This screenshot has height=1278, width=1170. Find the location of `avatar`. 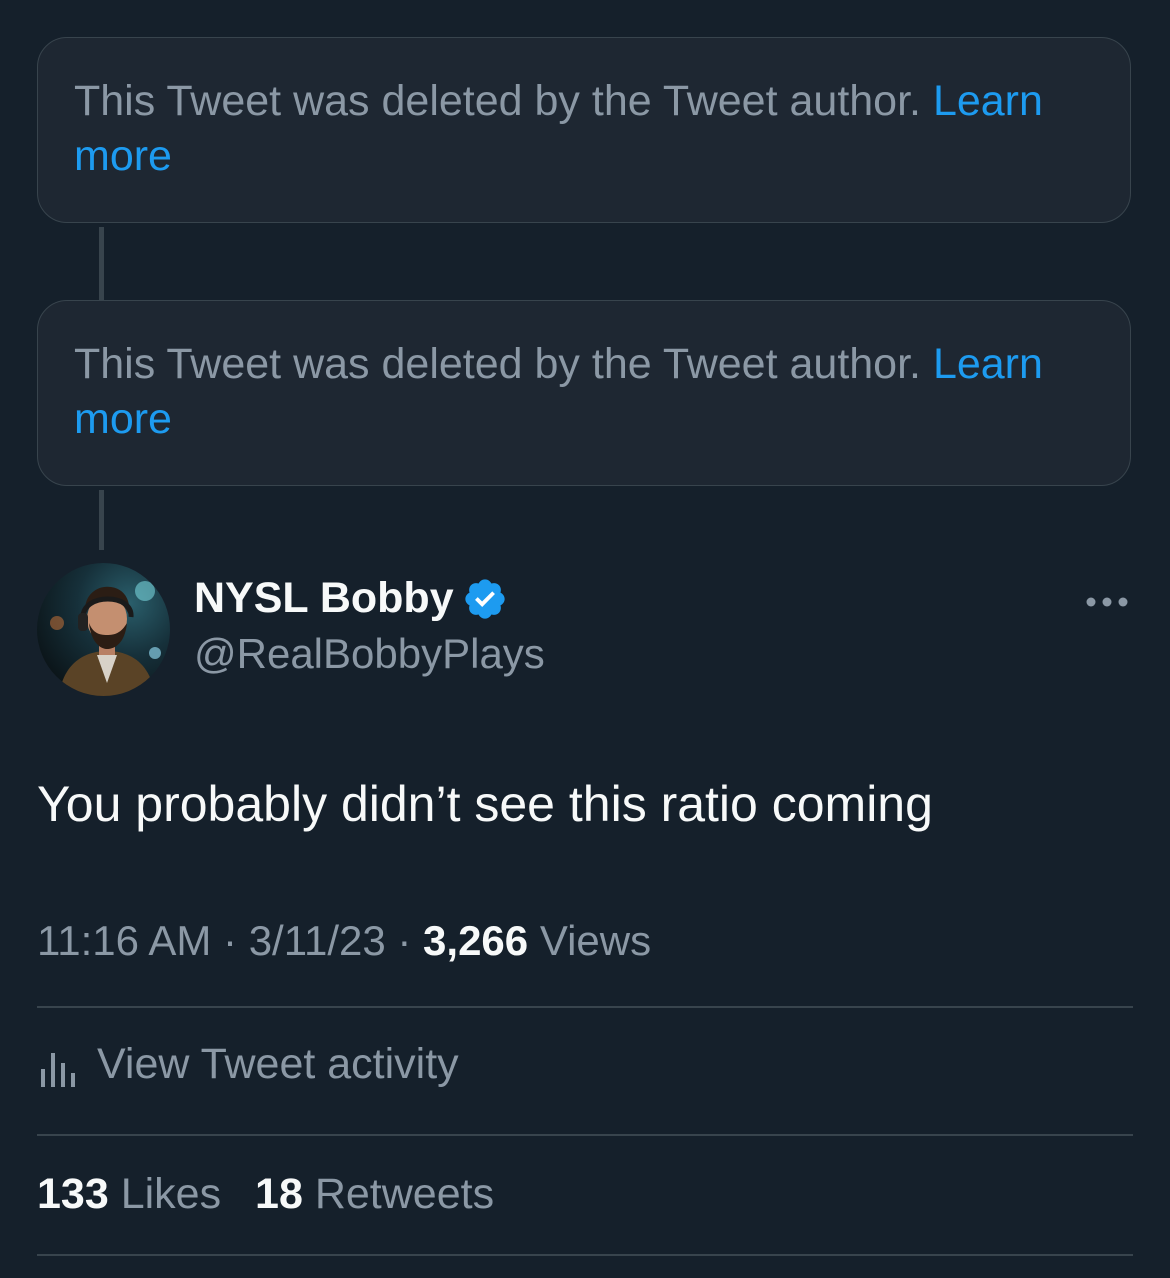

avatar is located at coordinates (103, 629).